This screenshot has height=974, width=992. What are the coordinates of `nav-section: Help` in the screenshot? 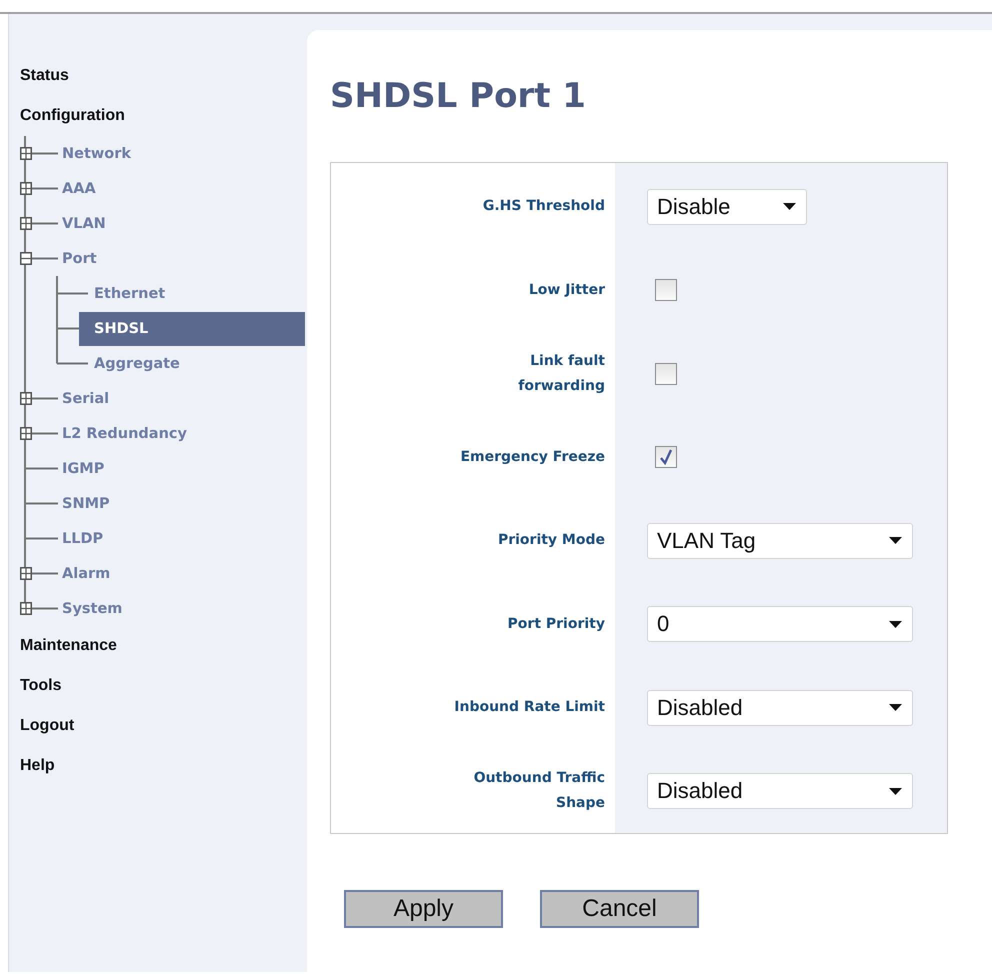 It's located at (37, 766).